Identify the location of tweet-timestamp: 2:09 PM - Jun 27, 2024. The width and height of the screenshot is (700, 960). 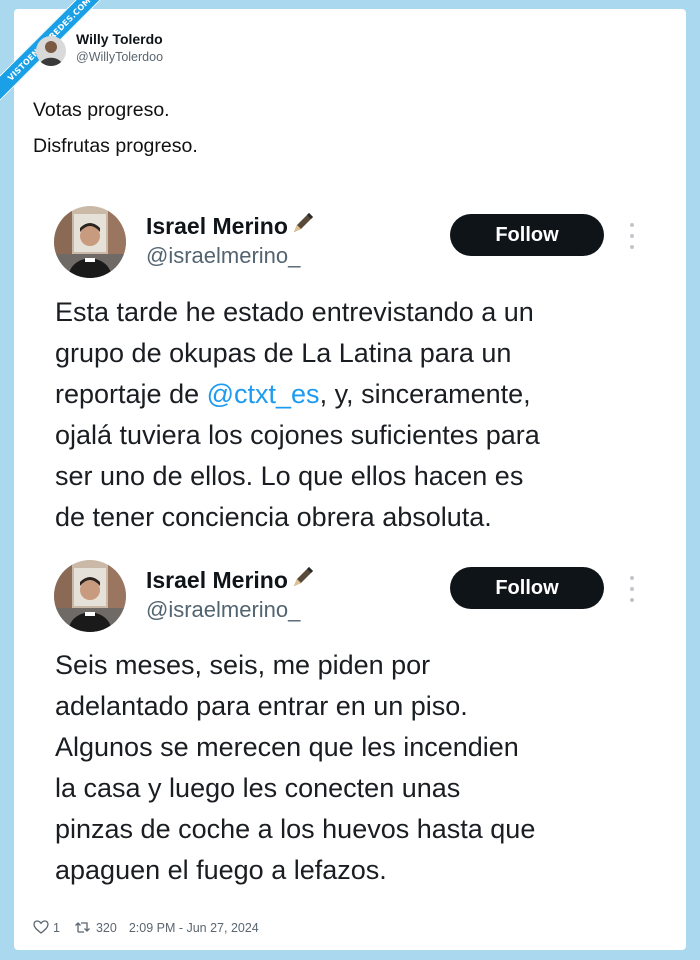
(194, 928).